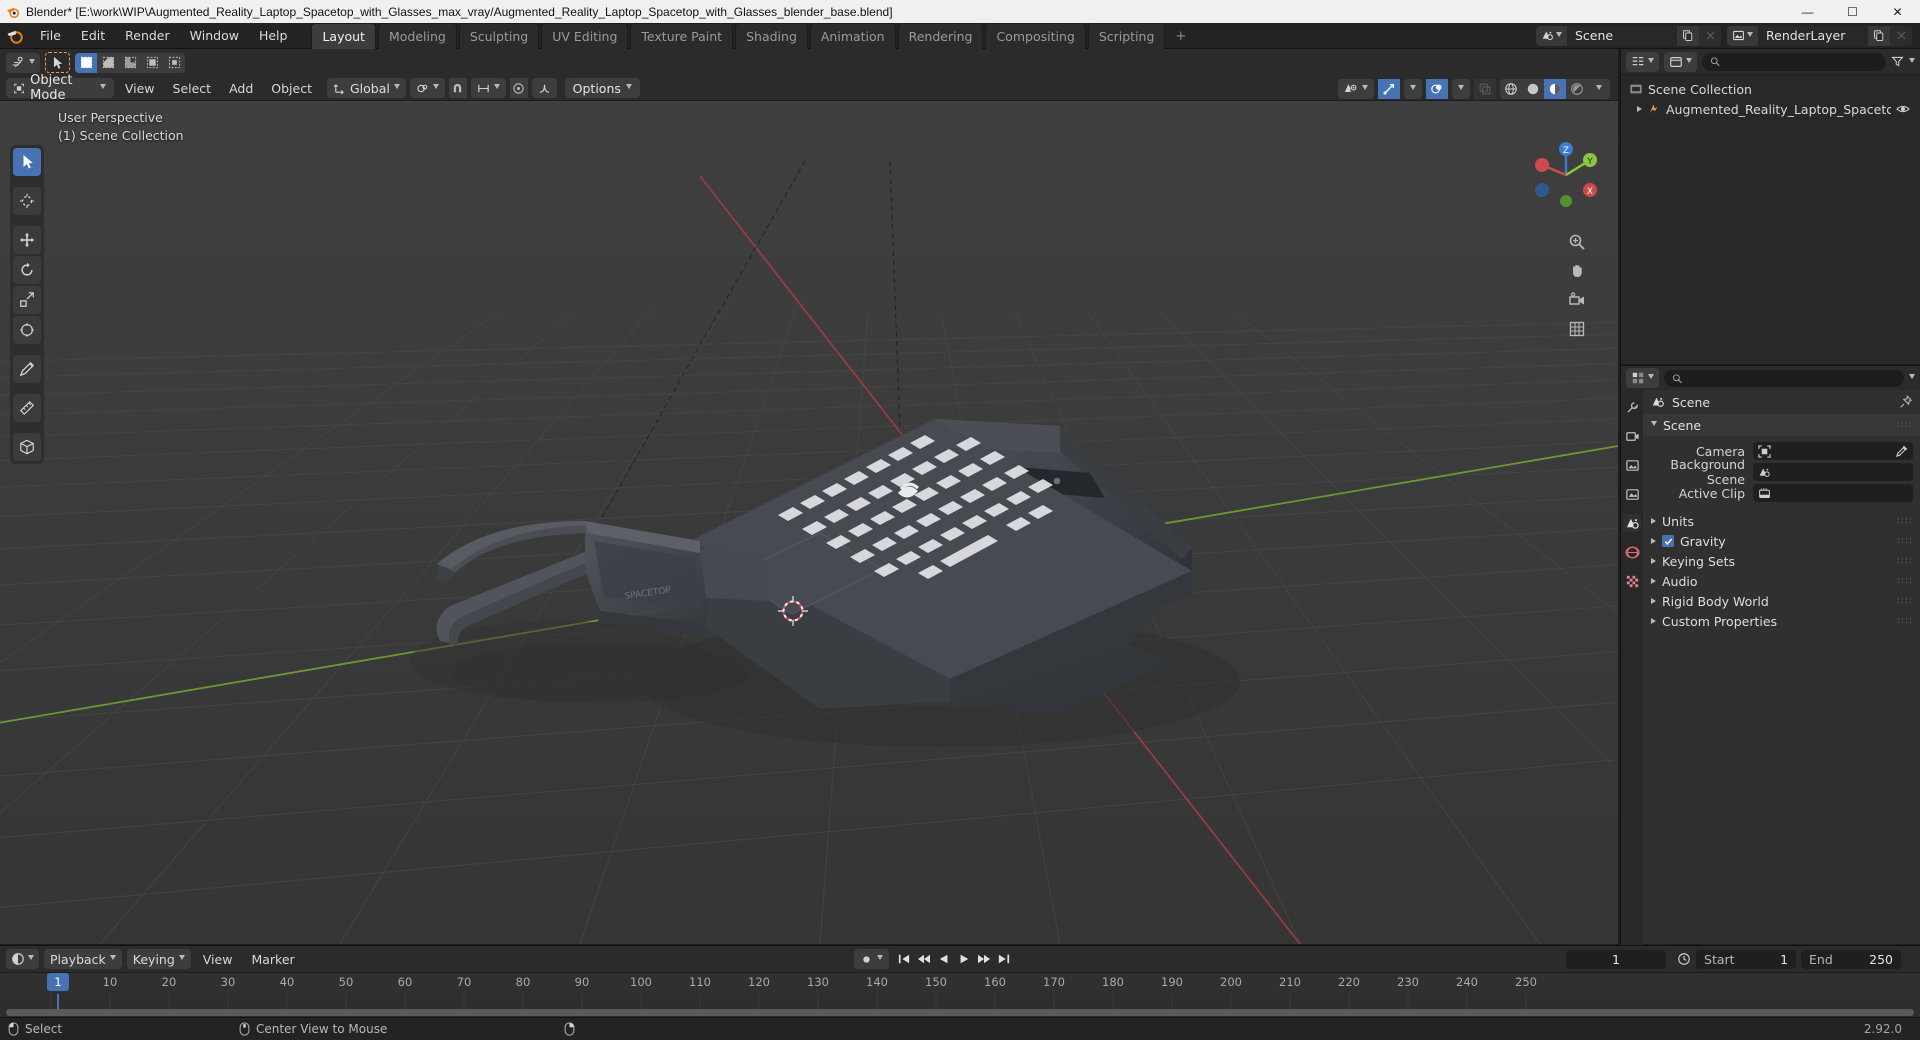 This screenshot has height=1040, width=1920. I want to click on new-scene-button, so click(1688, 35).